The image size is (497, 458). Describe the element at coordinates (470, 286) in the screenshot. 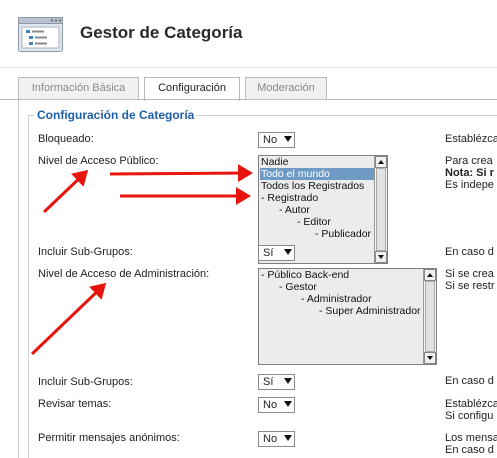

I see `admin-access-desc-2: Si se restr` at that location.